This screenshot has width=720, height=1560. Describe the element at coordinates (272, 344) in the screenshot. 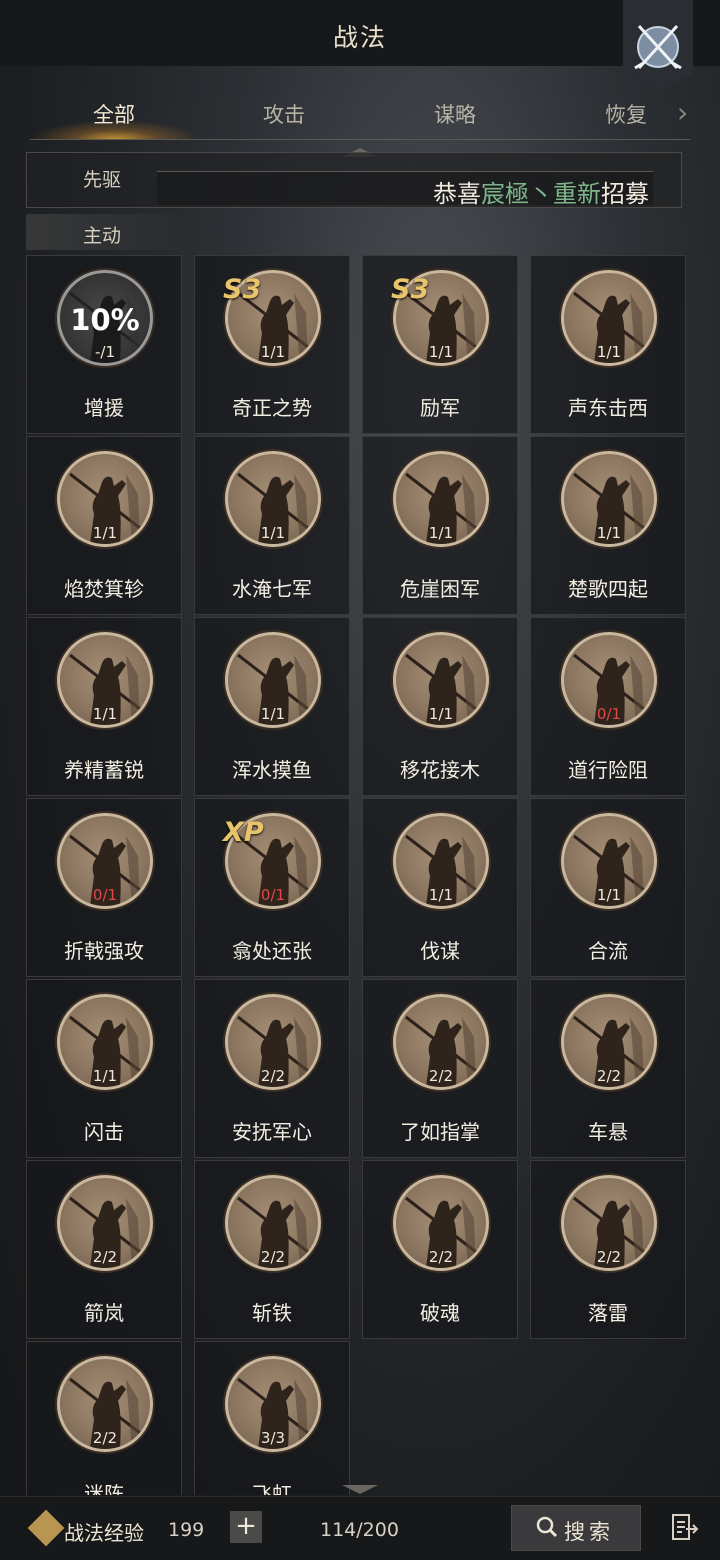

I see `skill-card: 1/1 S3 奇正之势` at that location.